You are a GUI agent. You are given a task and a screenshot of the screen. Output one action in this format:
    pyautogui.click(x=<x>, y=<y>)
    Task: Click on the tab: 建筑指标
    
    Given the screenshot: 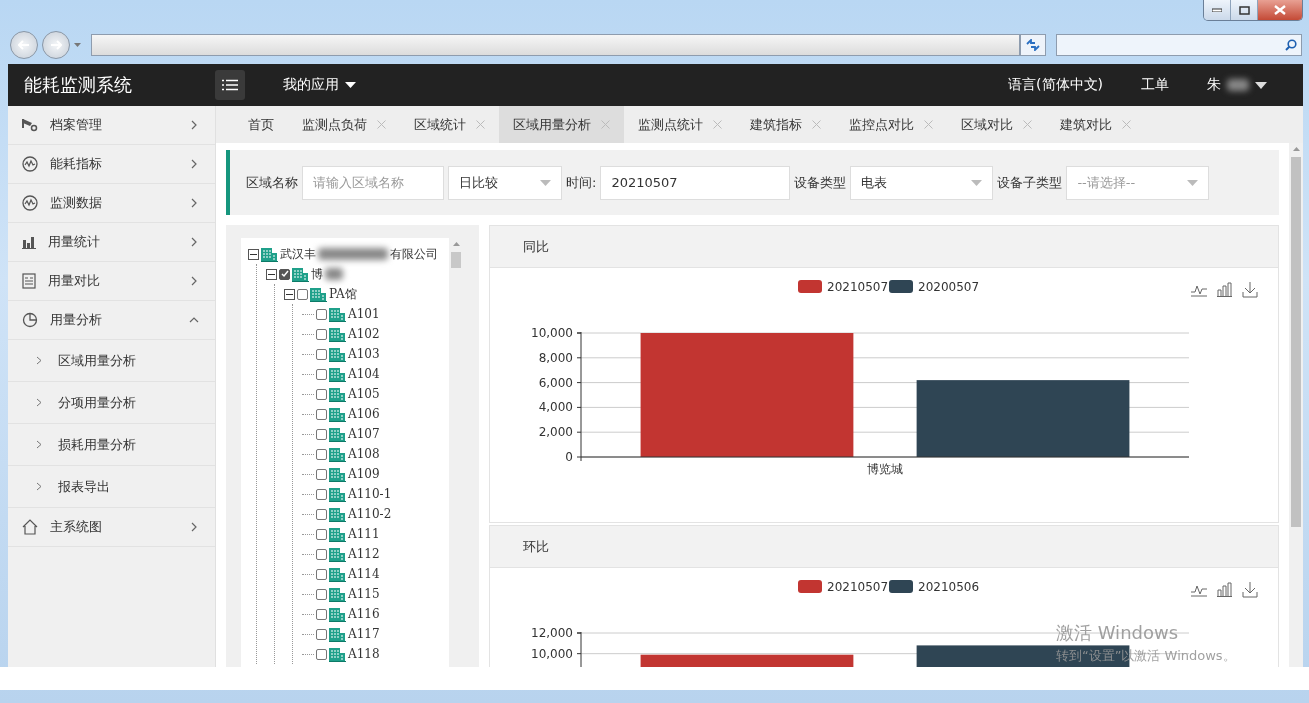 What is the action you would take?
    pyautogui.click(x=785, y=124)
    